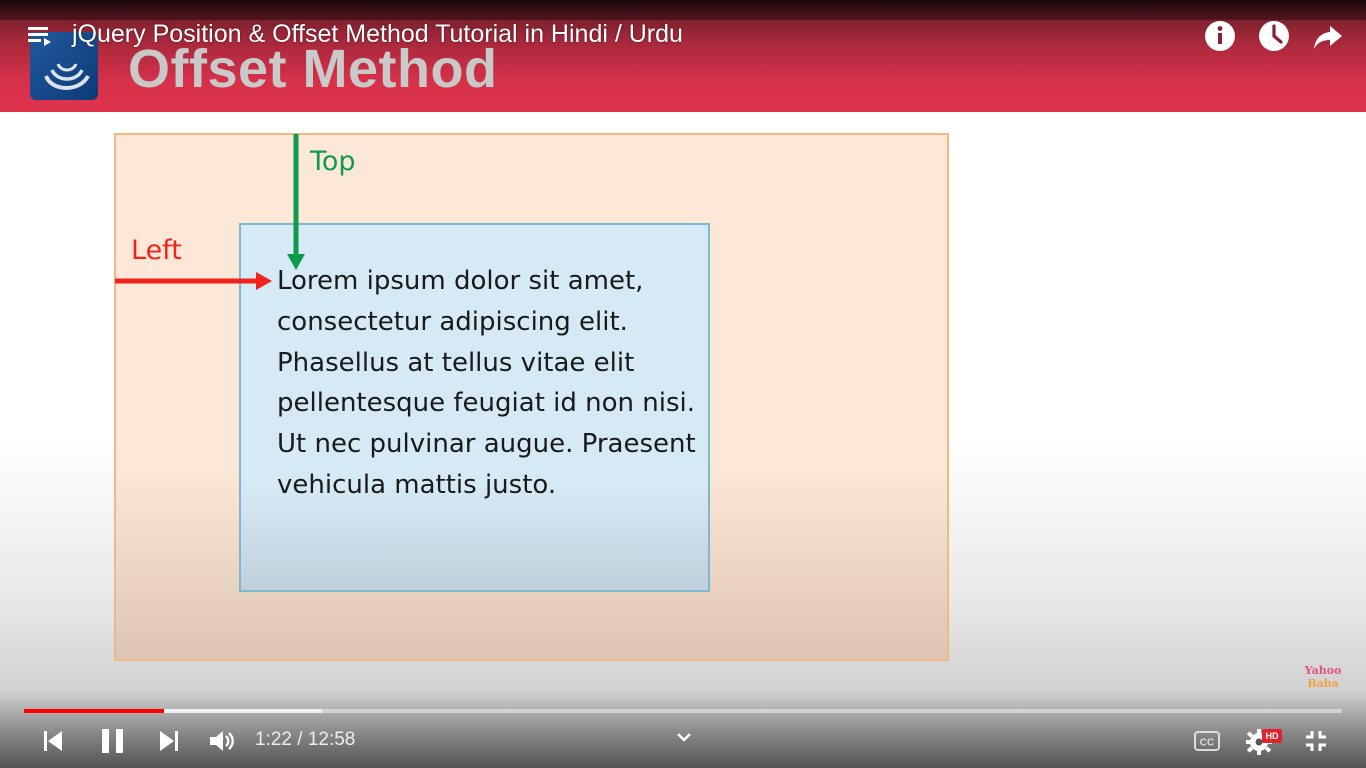 This screenshot has height=768, width=1366. I want to click on skip-previous-icon, so click(53, 741).